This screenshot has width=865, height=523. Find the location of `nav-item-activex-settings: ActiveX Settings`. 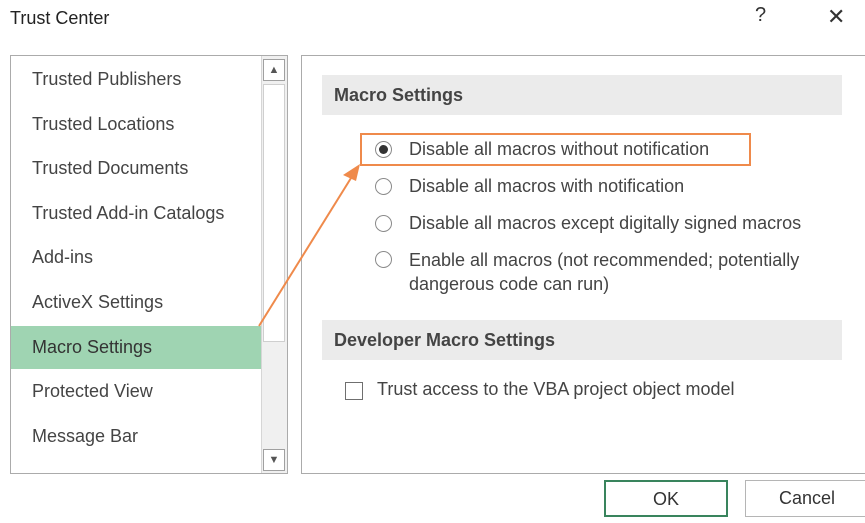

nav-item-activex-settings: ActiveX Settings is located at coordinates (136, 302).